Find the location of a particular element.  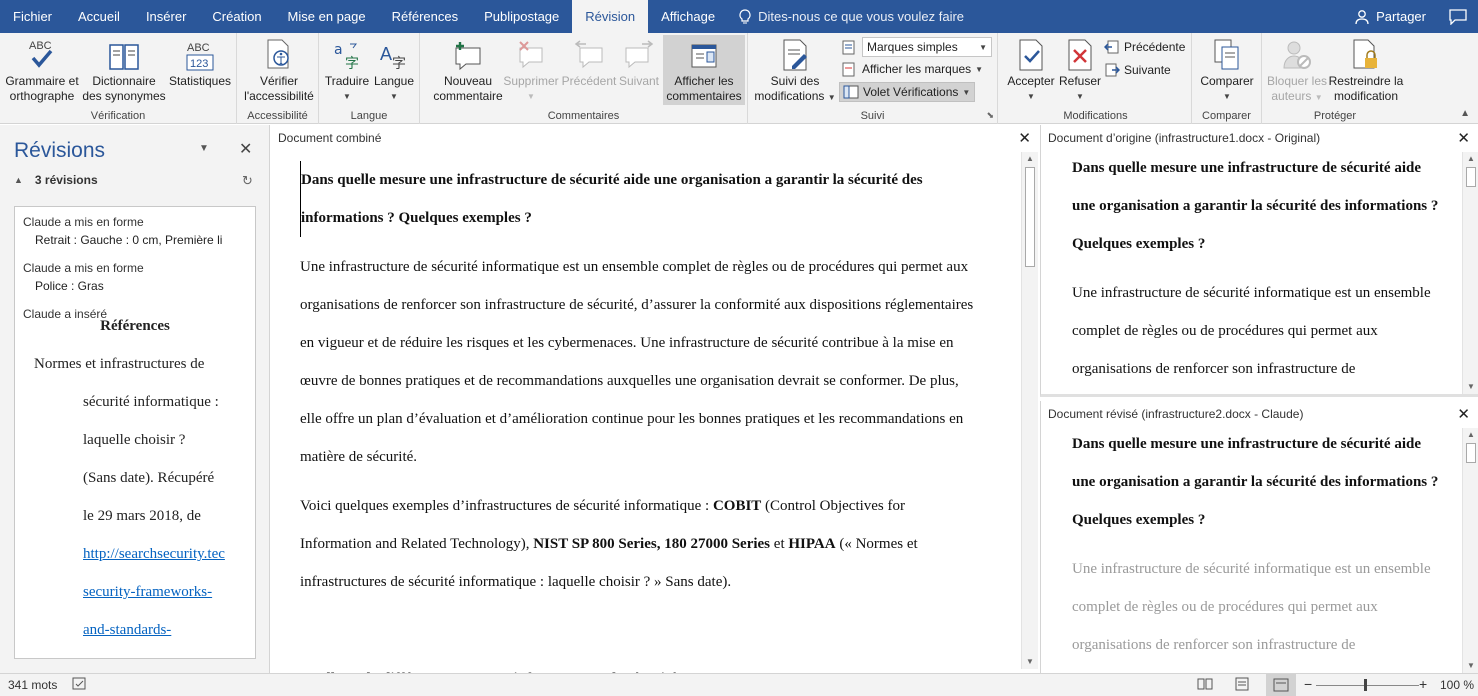

delete-comment-button: Supprimer ▼ is located at coordinates (531, 70).